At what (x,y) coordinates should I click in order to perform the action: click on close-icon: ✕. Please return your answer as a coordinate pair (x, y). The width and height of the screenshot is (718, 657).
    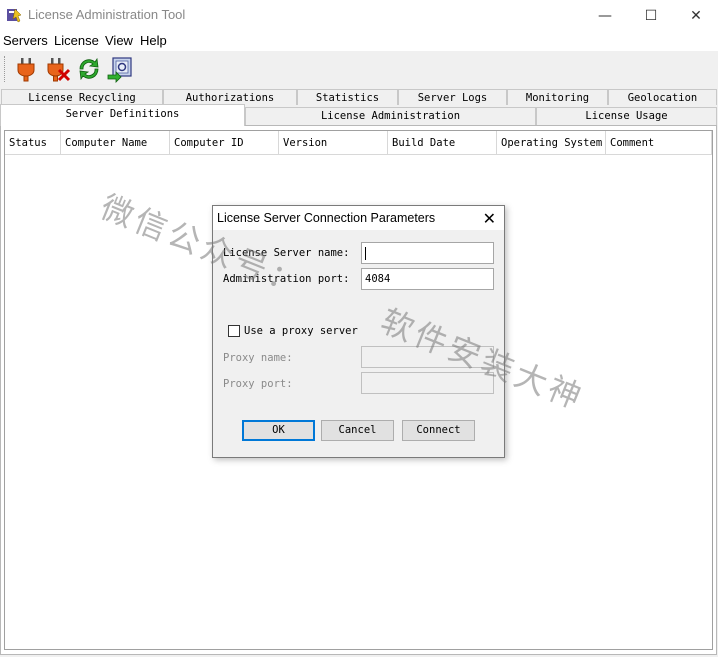
    Looking at the image, I should click on (696, 15).